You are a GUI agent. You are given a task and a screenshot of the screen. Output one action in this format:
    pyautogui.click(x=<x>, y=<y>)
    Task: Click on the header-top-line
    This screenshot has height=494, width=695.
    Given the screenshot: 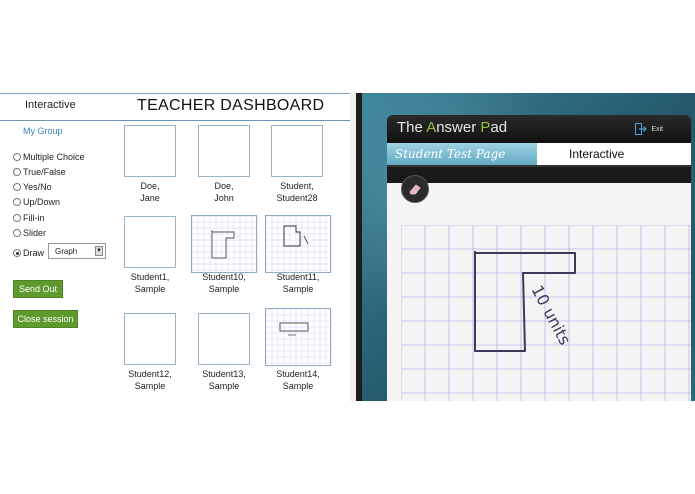 What is the action you would take?
    pyautogui.click(x=175, y=93)
    